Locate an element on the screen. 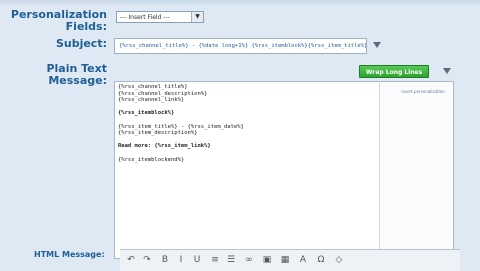 This screenshot has width=480, height=271. redo-icon: ↷ is located at coordinates (147, 260).